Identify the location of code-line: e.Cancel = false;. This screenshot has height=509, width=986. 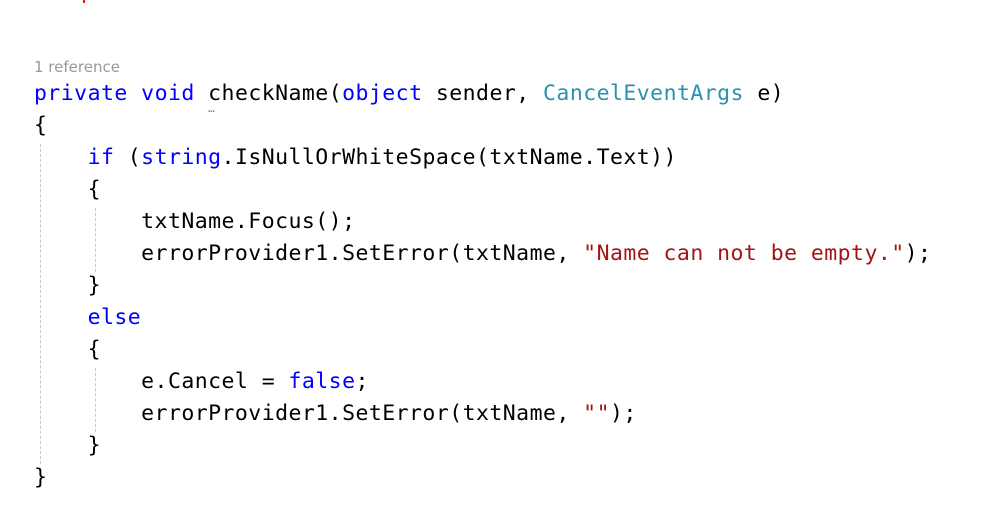
(201, 382).